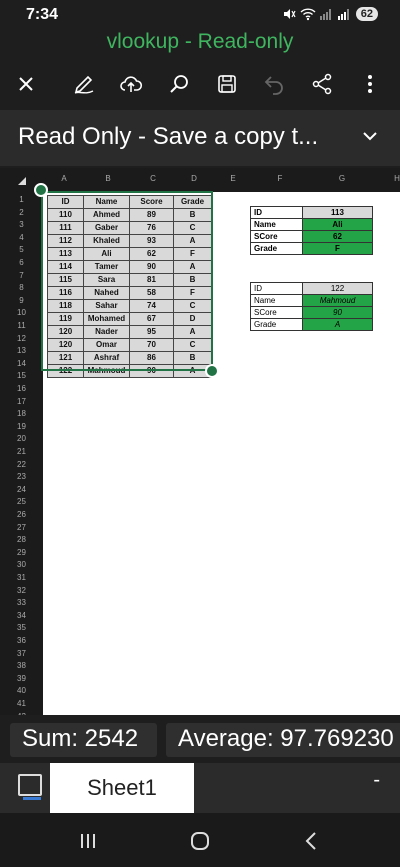  Describe the element at coordinates (153, 178) in the screenshot. I see `column-header: C` at that location.